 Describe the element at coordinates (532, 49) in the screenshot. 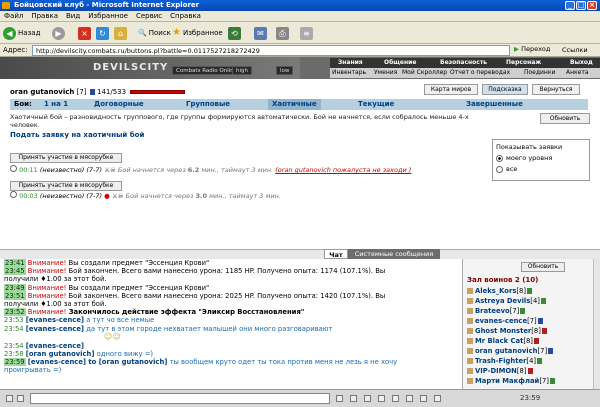

I see `go-button: ▶ Переход` at that location.